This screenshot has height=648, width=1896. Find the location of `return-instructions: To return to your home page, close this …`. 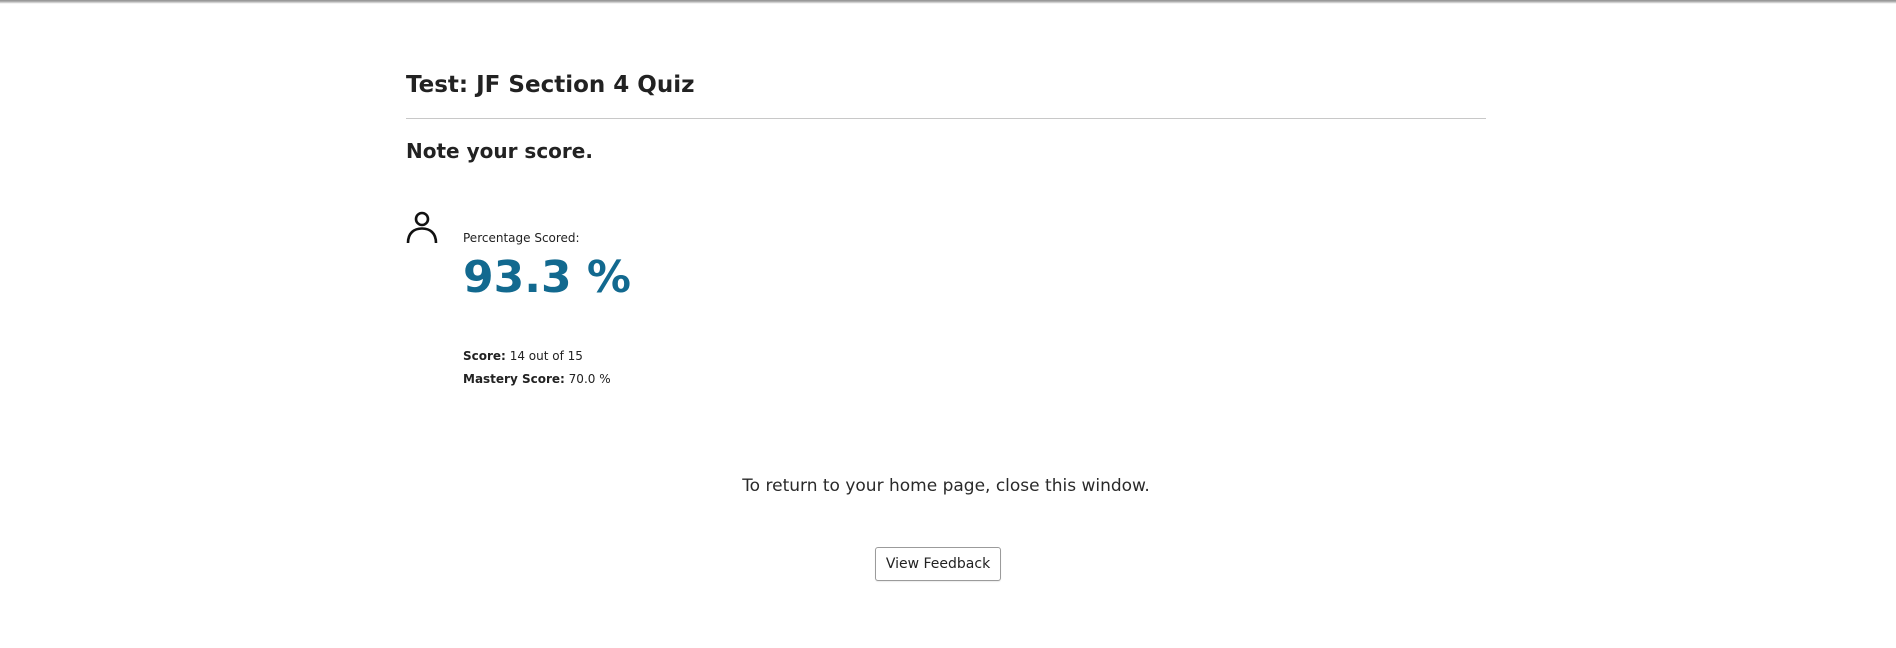

return-instructions: To return to your home page, close this … is located at coordinates (946, 486).